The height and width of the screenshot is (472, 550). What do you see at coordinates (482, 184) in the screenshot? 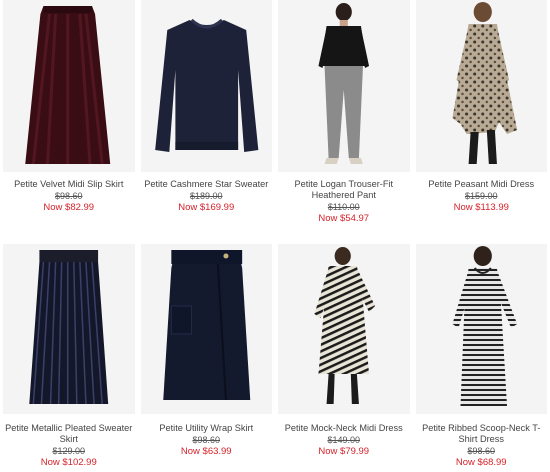
I see `product-name: Petite Peasant Midi Dress` at bounding box center [482, 184].